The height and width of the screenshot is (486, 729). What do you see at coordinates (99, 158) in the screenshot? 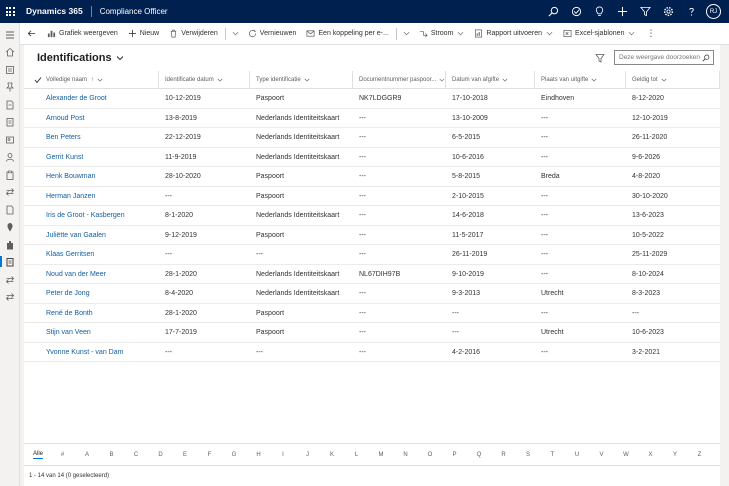
I see `cell-full-name: Gerrit Kunst` at bounding box center [99, 158].